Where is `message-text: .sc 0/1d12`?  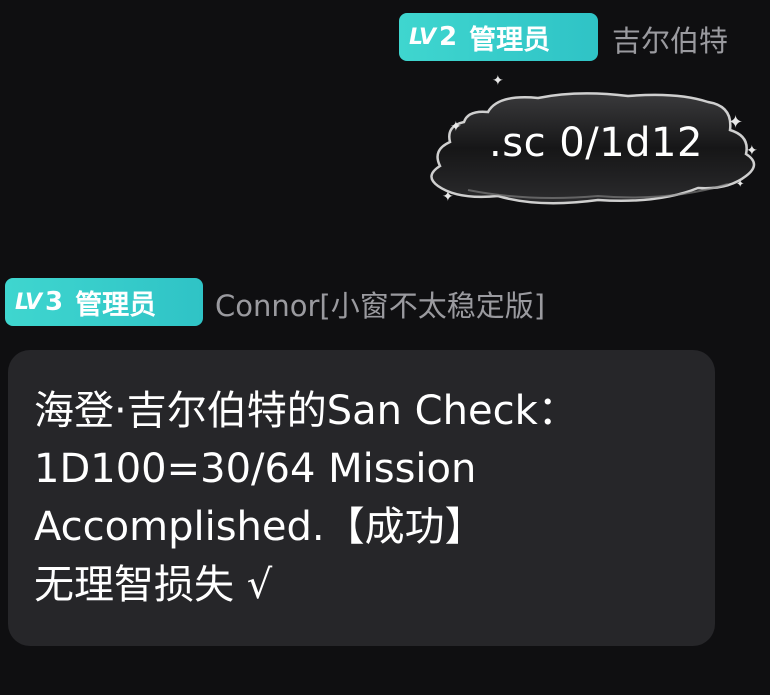
message-text: .sc 0/1d12 is located at coordinates (596, 143).